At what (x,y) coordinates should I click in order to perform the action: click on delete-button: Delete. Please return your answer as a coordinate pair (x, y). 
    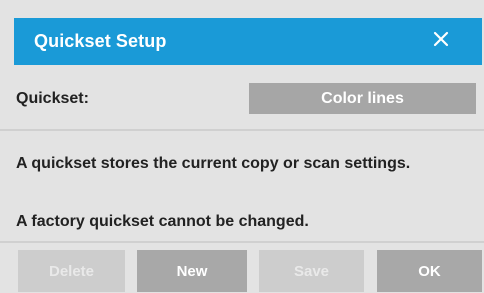
    Looking at the image, I should click on (71, 271).